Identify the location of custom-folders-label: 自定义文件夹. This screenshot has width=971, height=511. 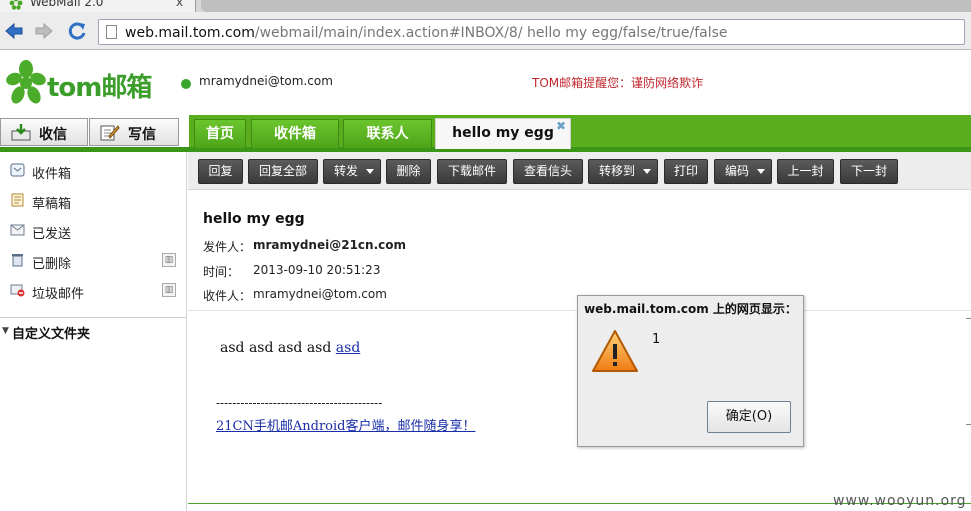
(51, 334).